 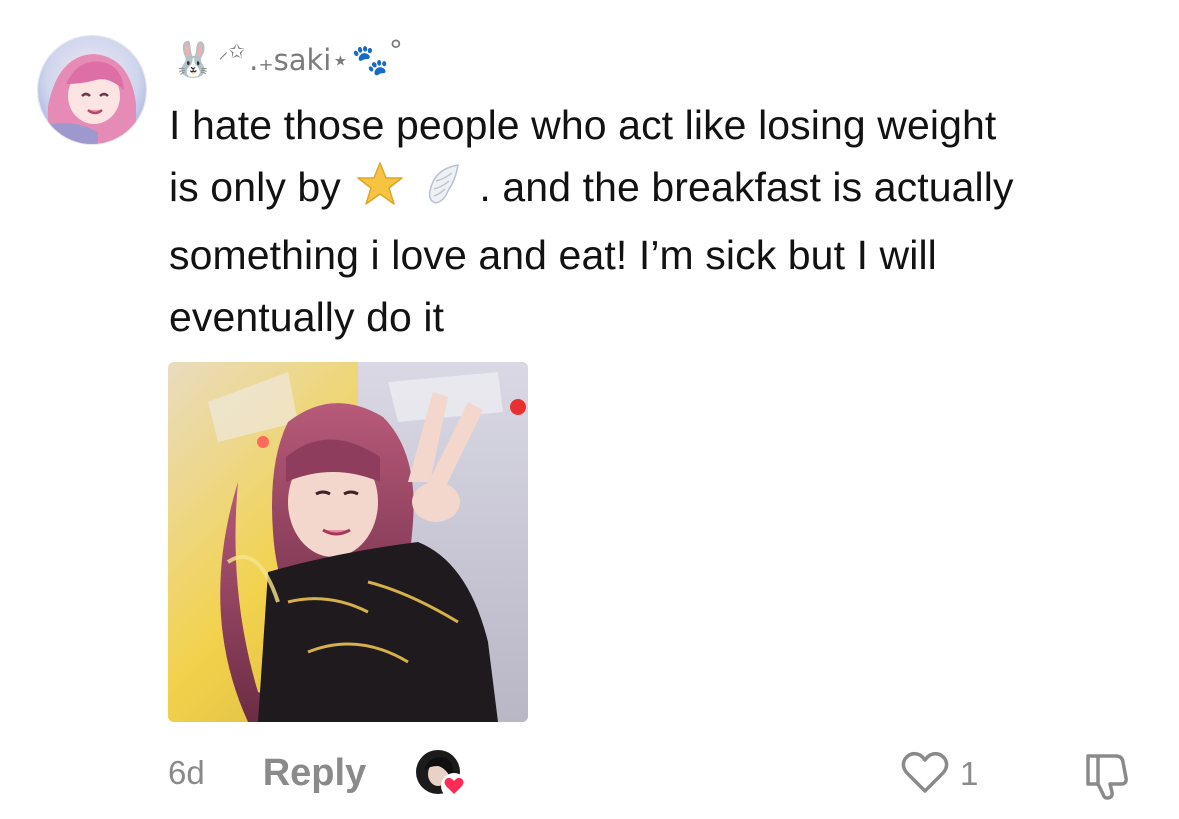 I want to click on commenter-avatar, so click(x=92, y=90).